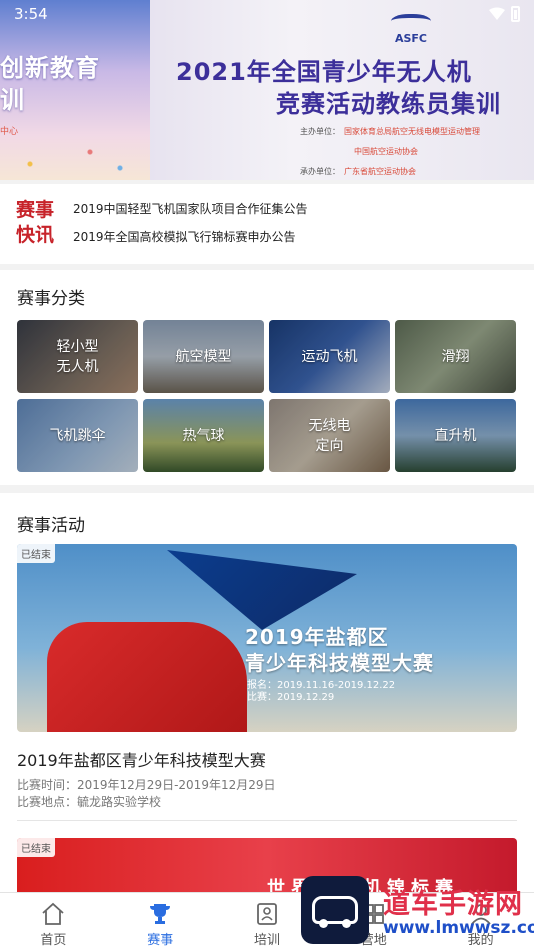 Image resolution: width=534 pixels, height=950 pixels. What do you see at coordinates (497, 13) in the screenshot?
I see `wifi-icon` at bounding box center [497, 13].